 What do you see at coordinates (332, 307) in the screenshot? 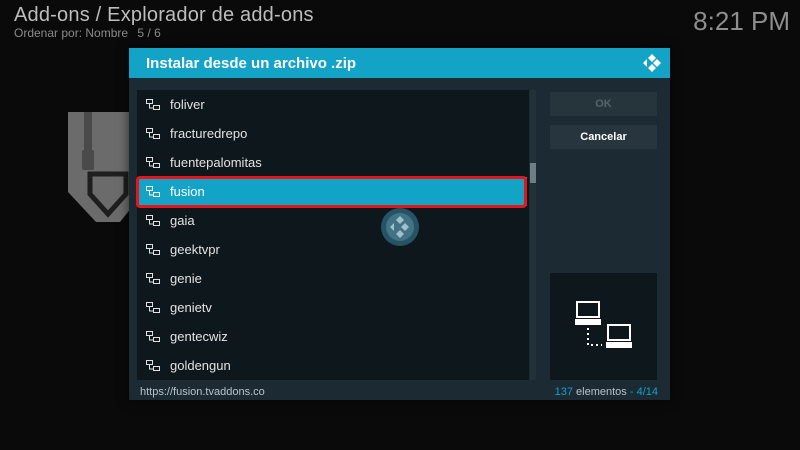
I see `list-item: genietv` at bounding box center [332, 307].